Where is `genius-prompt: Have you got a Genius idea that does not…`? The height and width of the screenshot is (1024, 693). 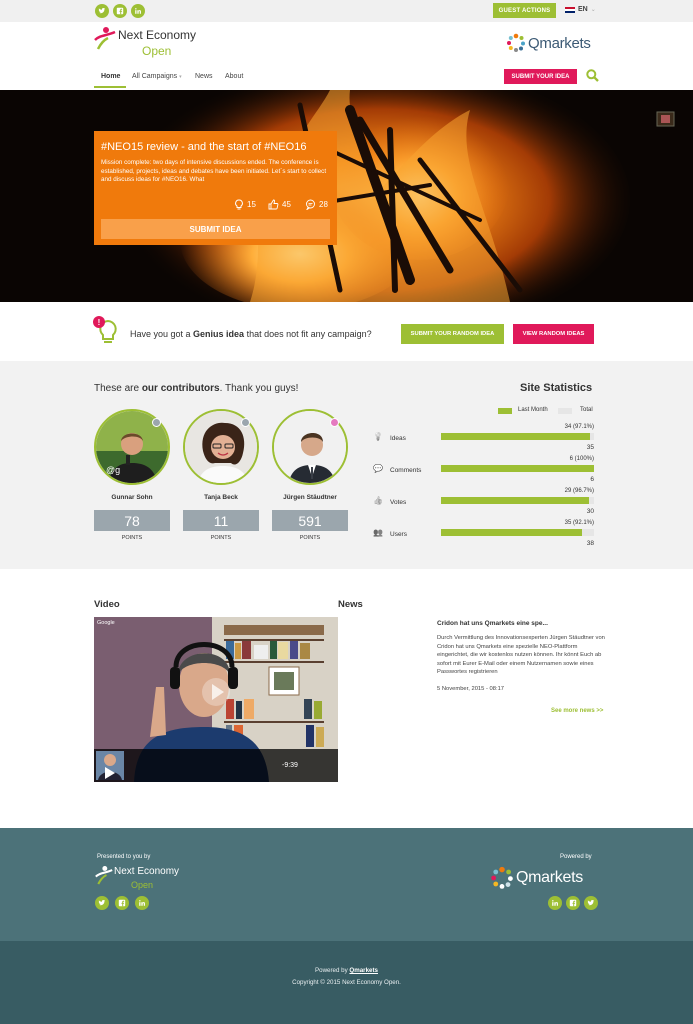
genius-prompt: Have you got a Genius idea that does not… is located at coordinates (251, 334).